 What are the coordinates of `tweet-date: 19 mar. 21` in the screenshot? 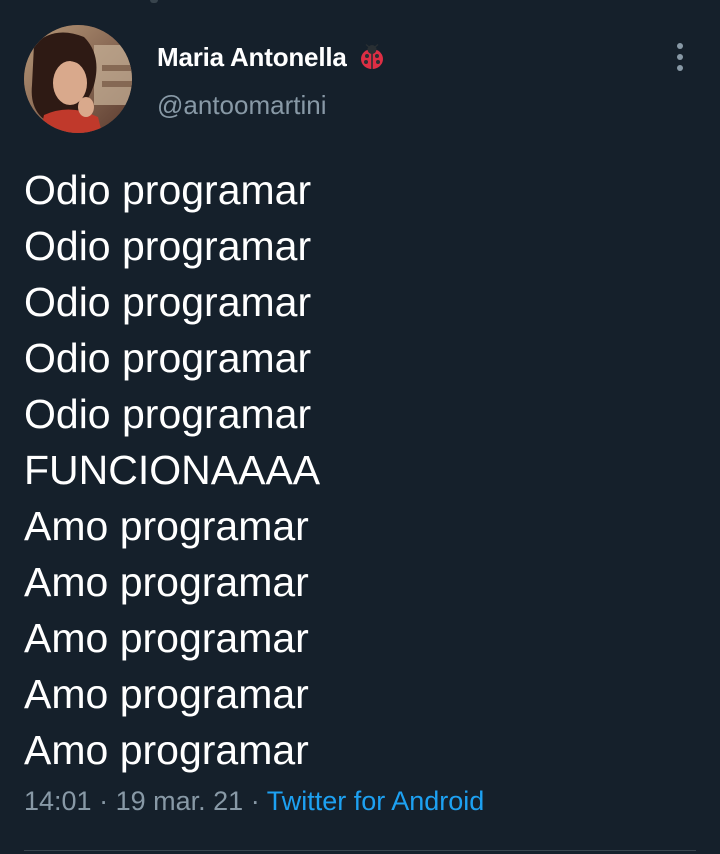 It's located at (180, 801).